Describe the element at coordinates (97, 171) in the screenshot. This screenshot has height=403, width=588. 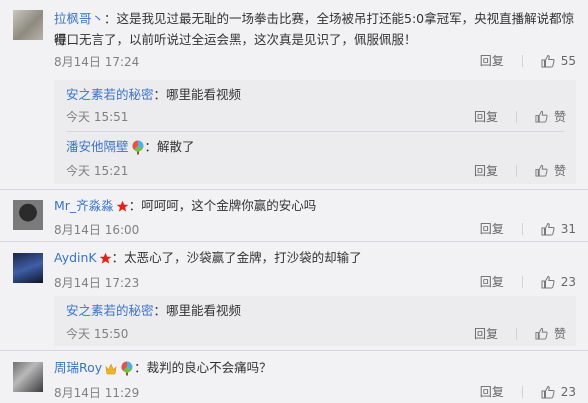
I see `reply-time: 今天 15:21` at that location.